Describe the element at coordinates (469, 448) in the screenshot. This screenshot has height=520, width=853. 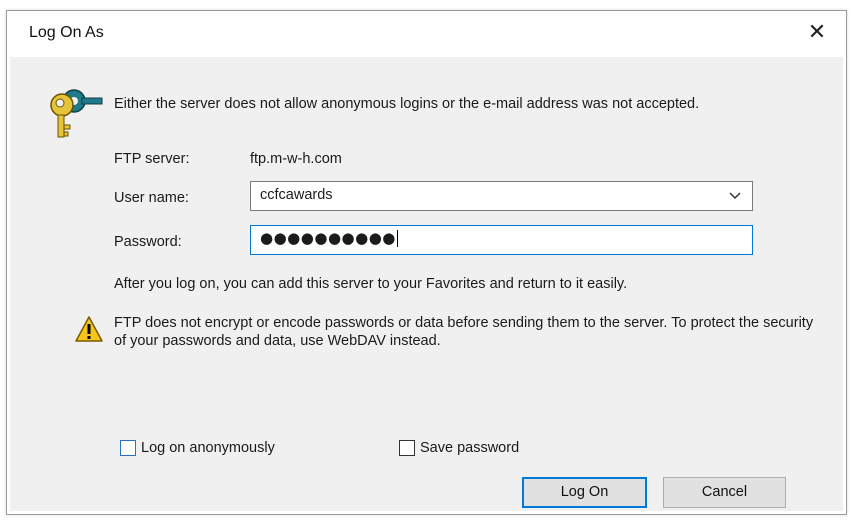
I see `save-password-checkbox-label: Save password` at that location.